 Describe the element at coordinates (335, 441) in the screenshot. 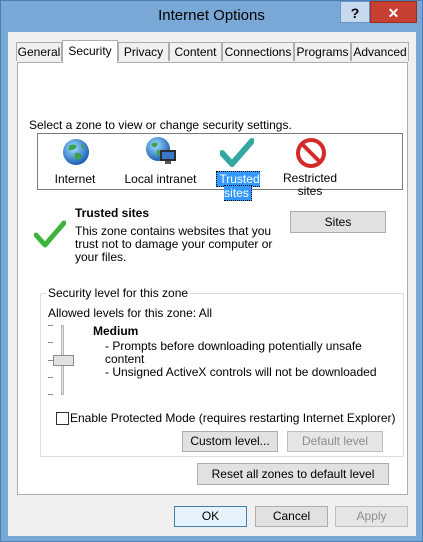

I see `default-level-button: Default level` at that location.